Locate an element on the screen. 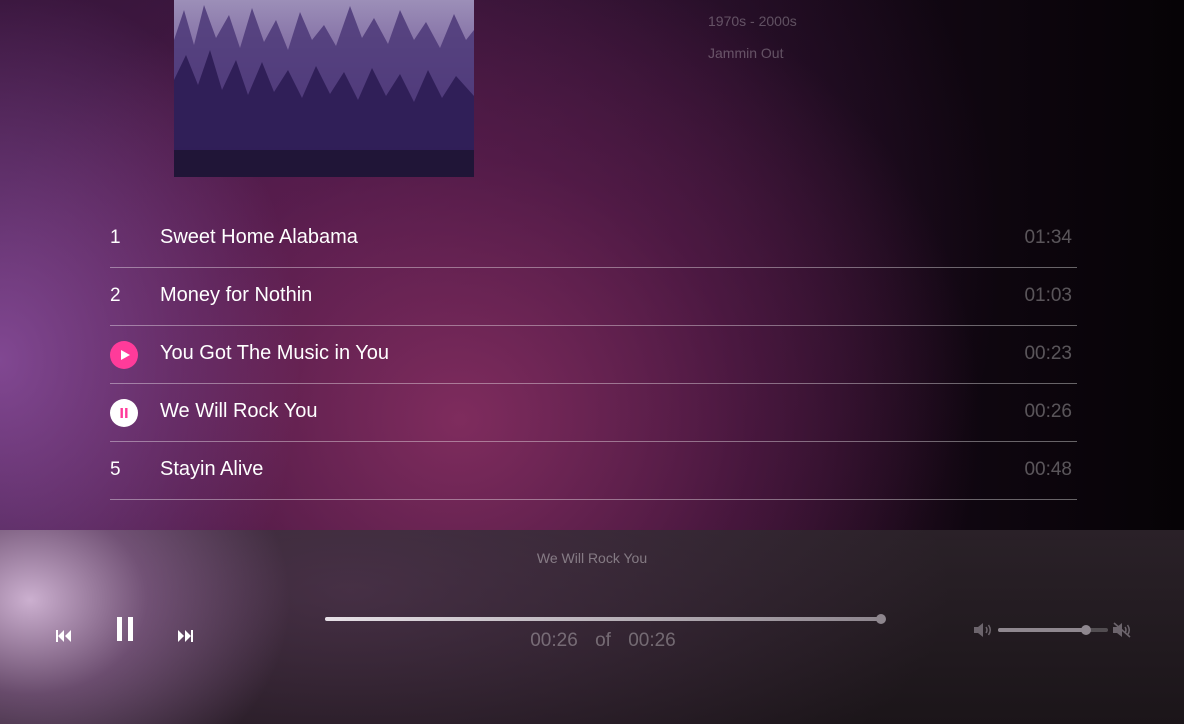 The height and width of the screenshot is (724, 1184). next-button is located at coordinates (185, 636).